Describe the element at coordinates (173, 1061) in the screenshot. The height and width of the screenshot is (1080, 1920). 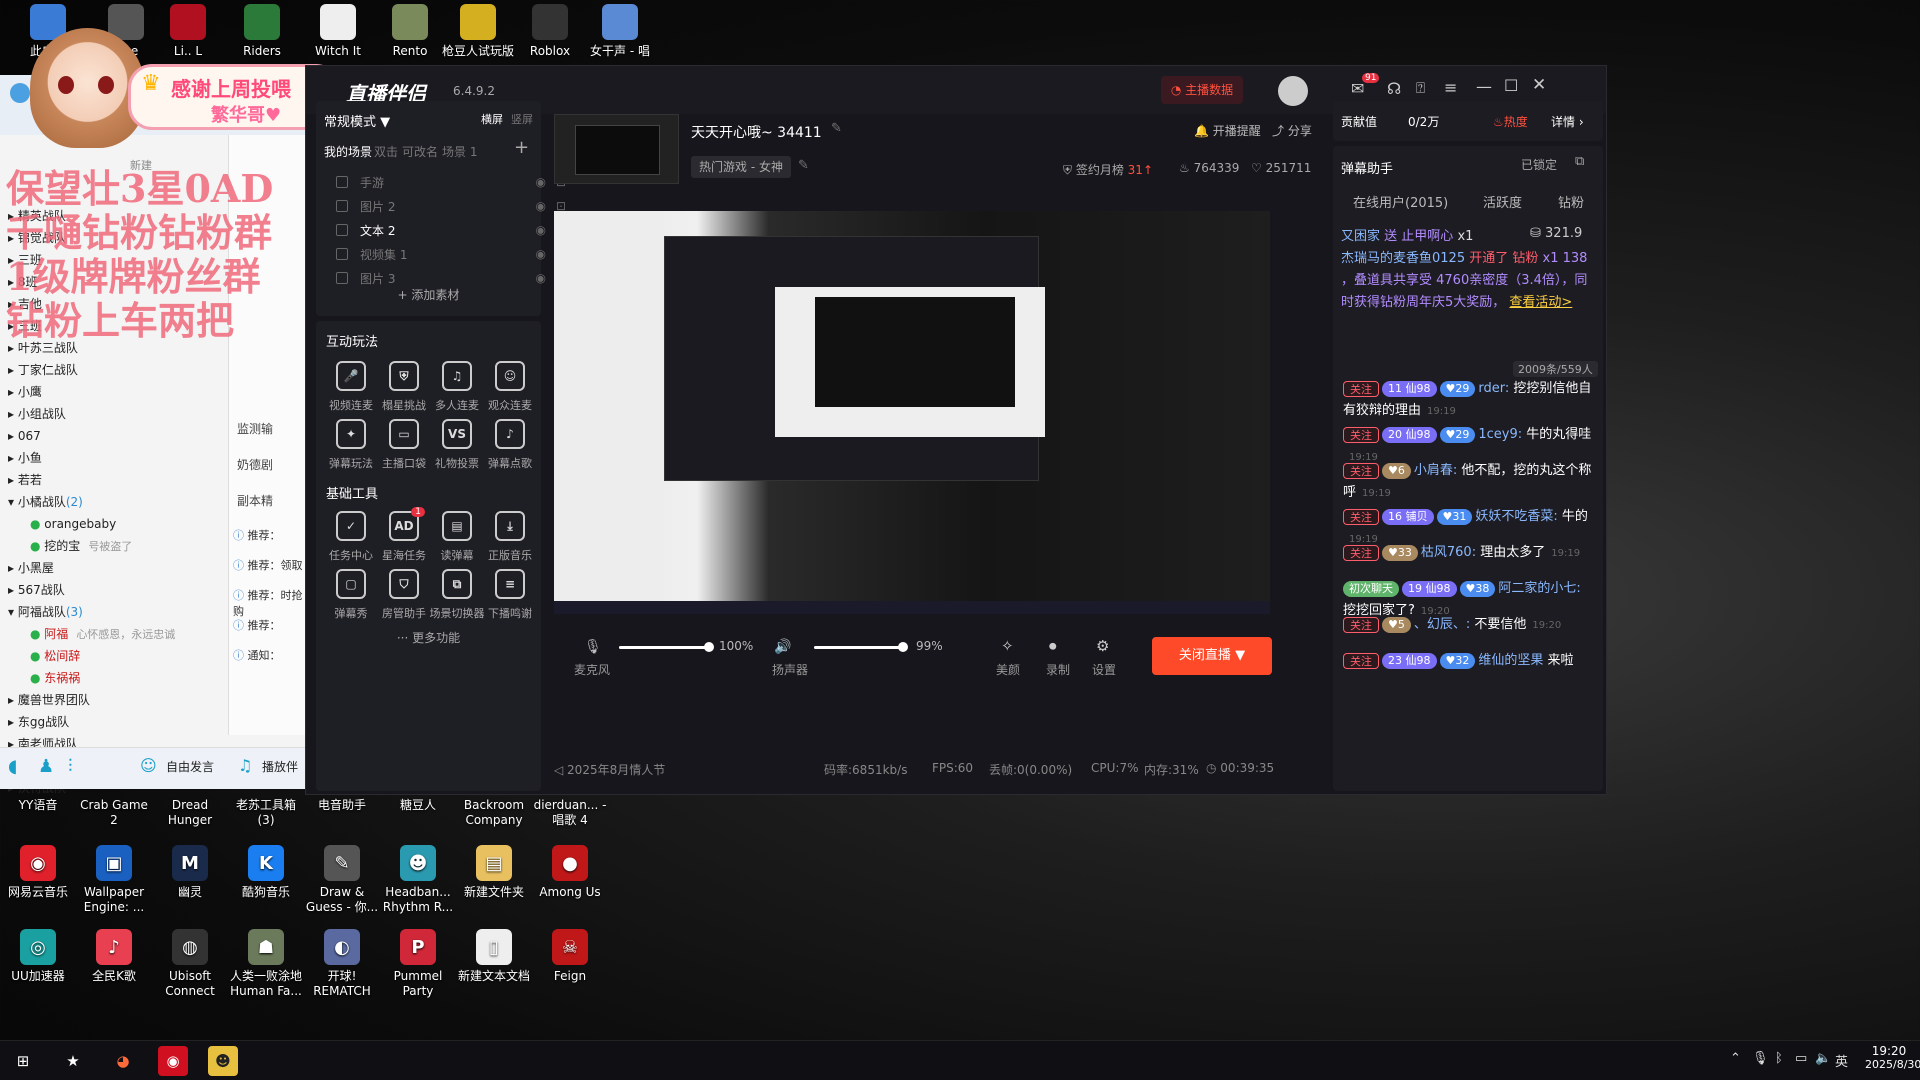
I see `netease-music-icon: ◉` at that location.